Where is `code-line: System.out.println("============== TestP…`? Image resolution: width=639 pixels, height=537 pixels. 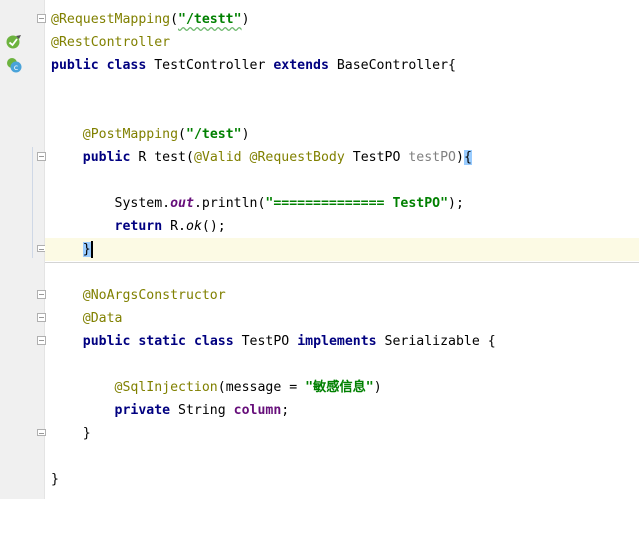 code-line: System.out.println("============== TestP… is located at coordinates (289, 203).